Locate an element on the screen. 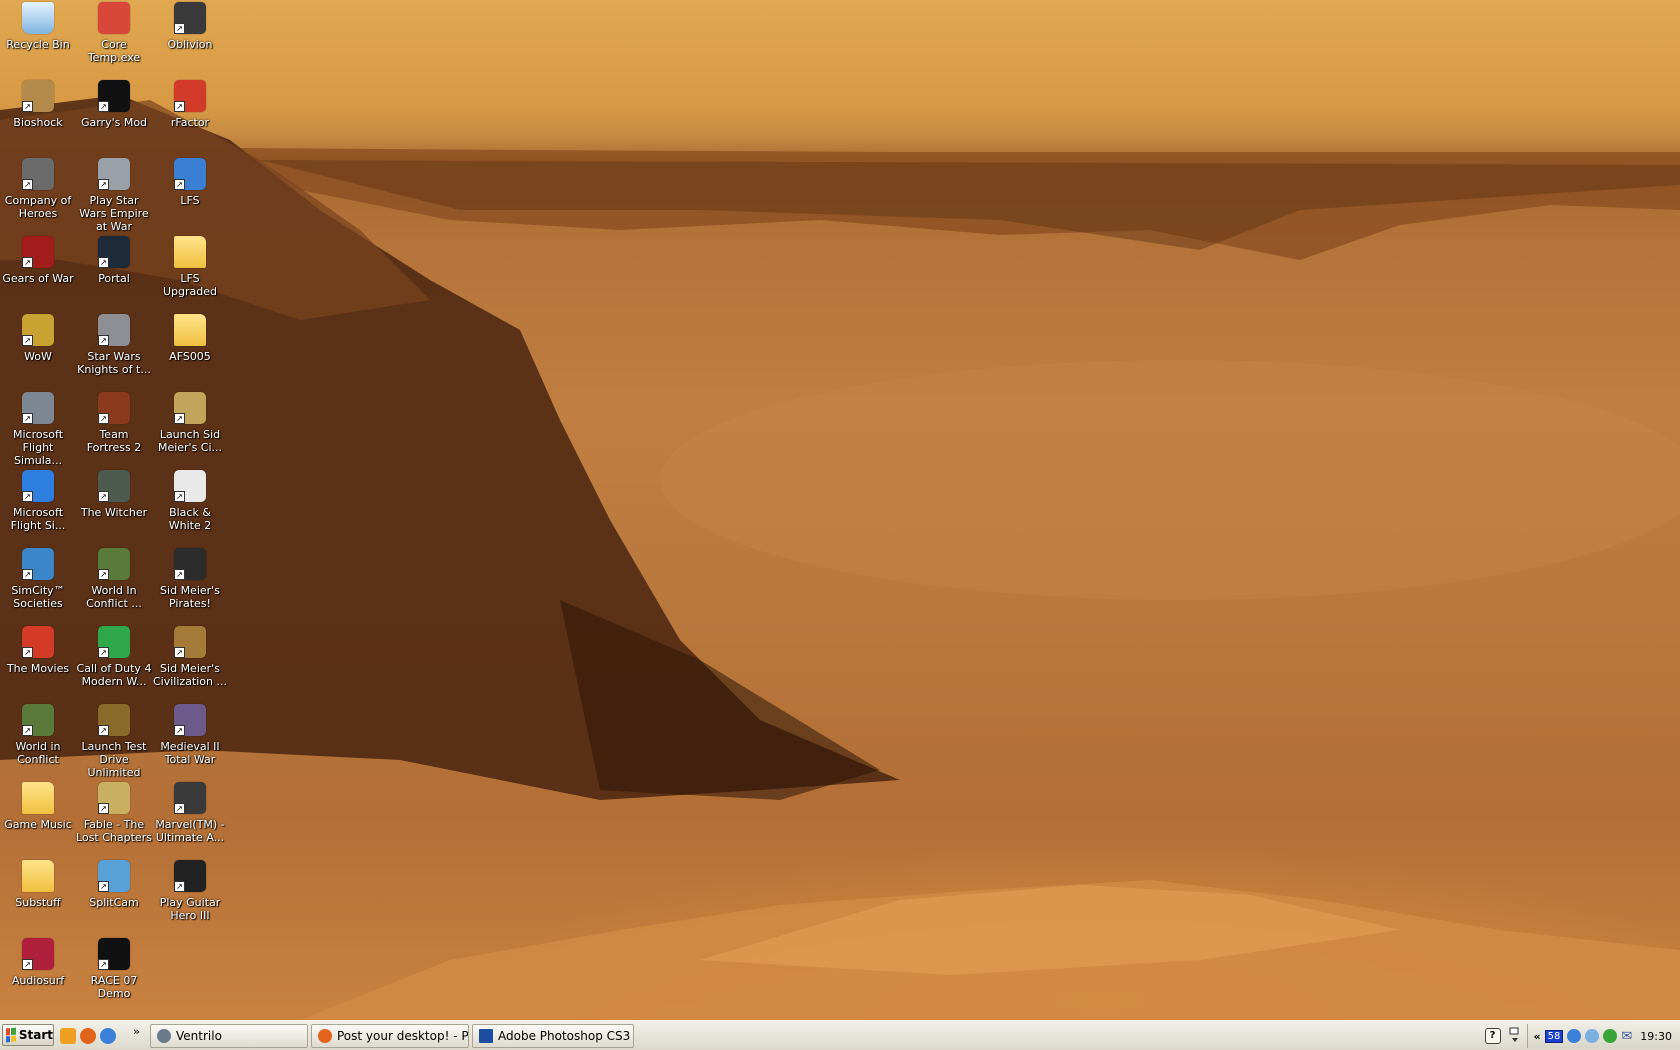  desktop-icon-audiosurf: ↗ Audiosurf is located at coordinates (38, 972).